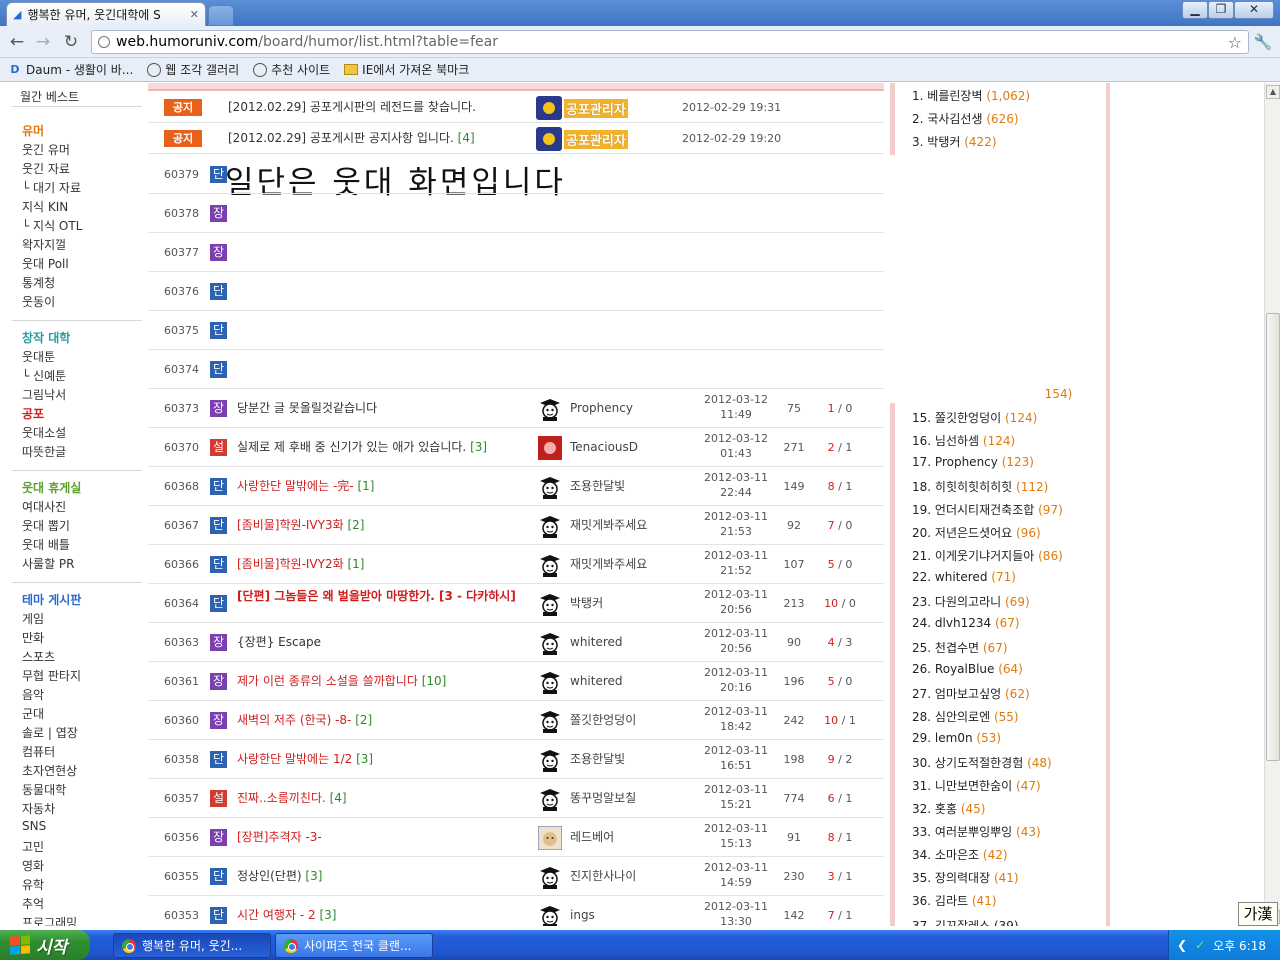 This screenshot has height=960, width=1280. I want to click on nav-item: 웃대 배틀, so click(46, 544).